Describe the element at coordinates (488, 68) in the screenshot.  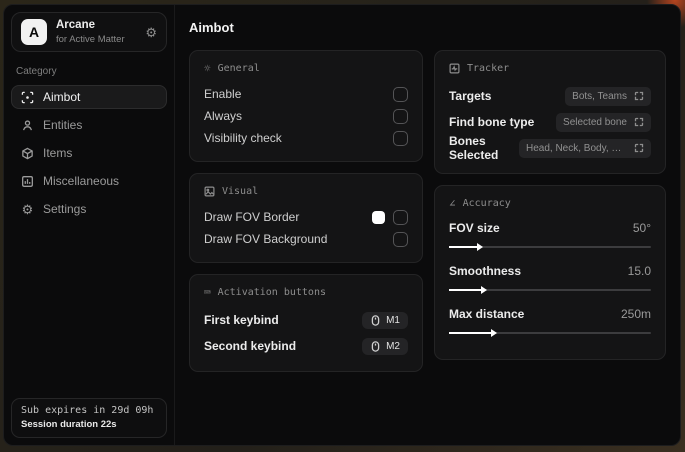
I see `tracker-header-label: Tracker` at that location.